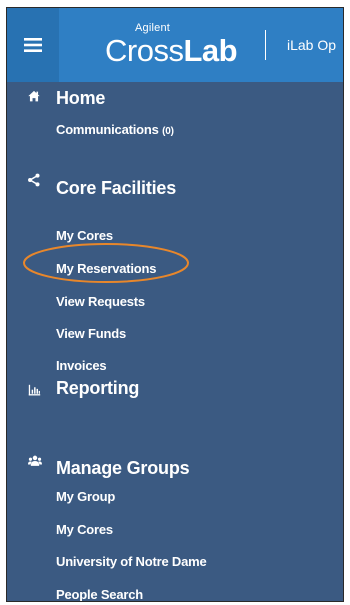  What do you see at coordinates (106, 268) in the screenshot?
I see `nav-item-my-reservations: My Reservations` at bounding box center [106, 268].